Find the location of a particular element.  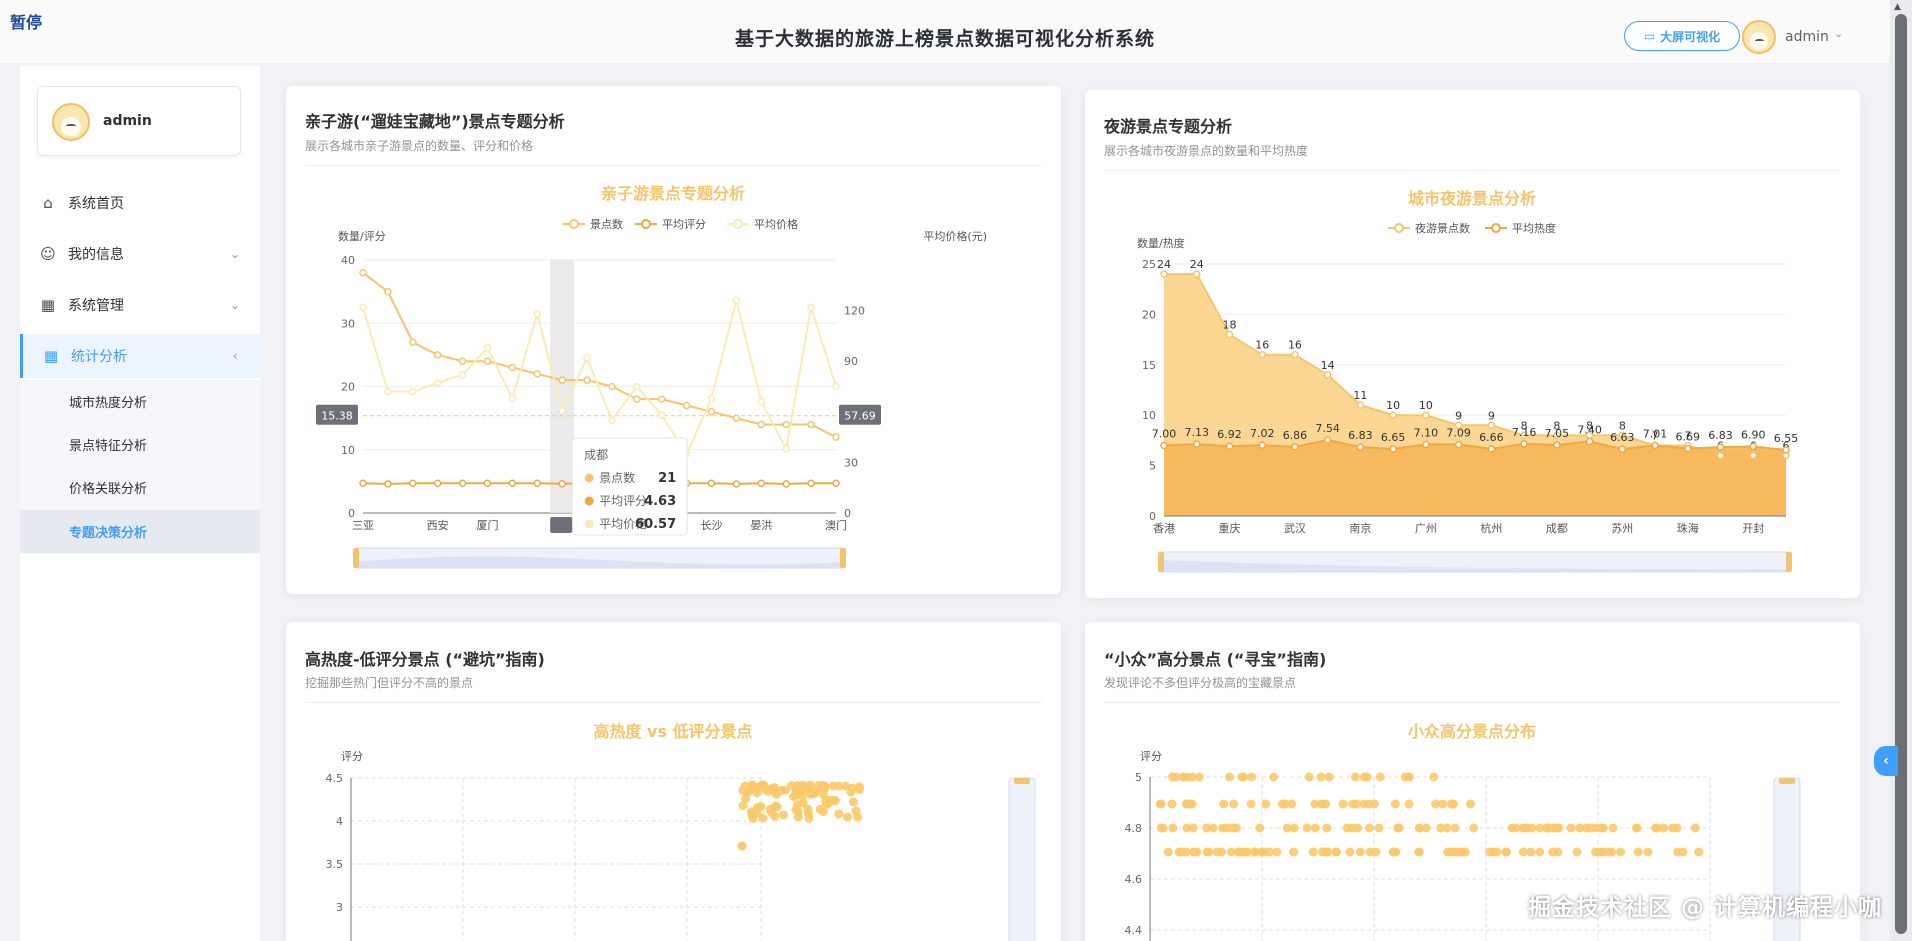

data-label: 7.10 is located at coordinates (1426, 432).